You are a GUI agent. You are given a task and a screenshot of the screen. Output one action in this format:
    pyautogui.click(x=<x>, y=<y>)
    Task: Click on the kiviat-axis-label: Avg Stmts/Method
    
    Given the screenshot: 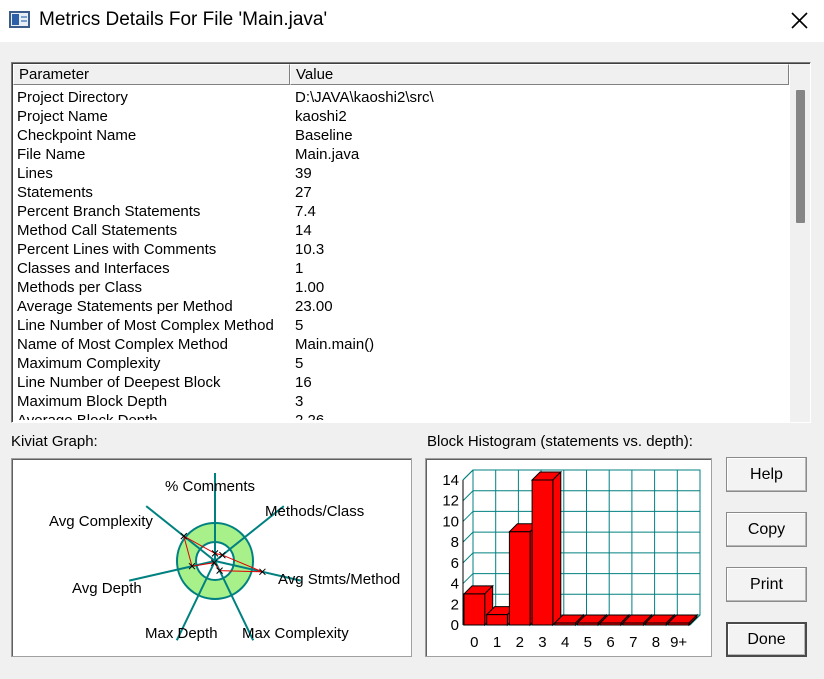 What is the action you would take?
    pyautogui.click(x=339, y=579)
    